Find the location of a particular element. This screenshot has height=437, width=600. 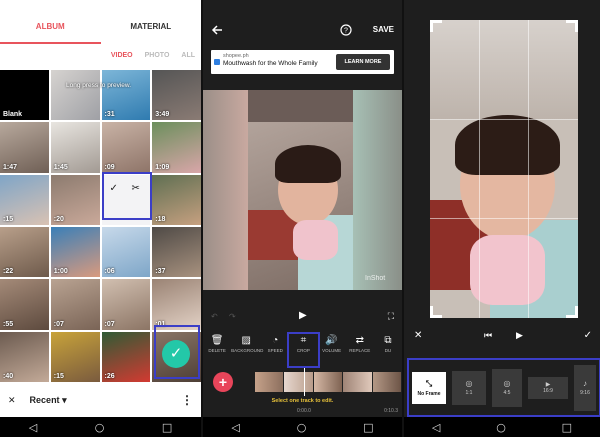

clip-strip is located at coordinates (328, 382).